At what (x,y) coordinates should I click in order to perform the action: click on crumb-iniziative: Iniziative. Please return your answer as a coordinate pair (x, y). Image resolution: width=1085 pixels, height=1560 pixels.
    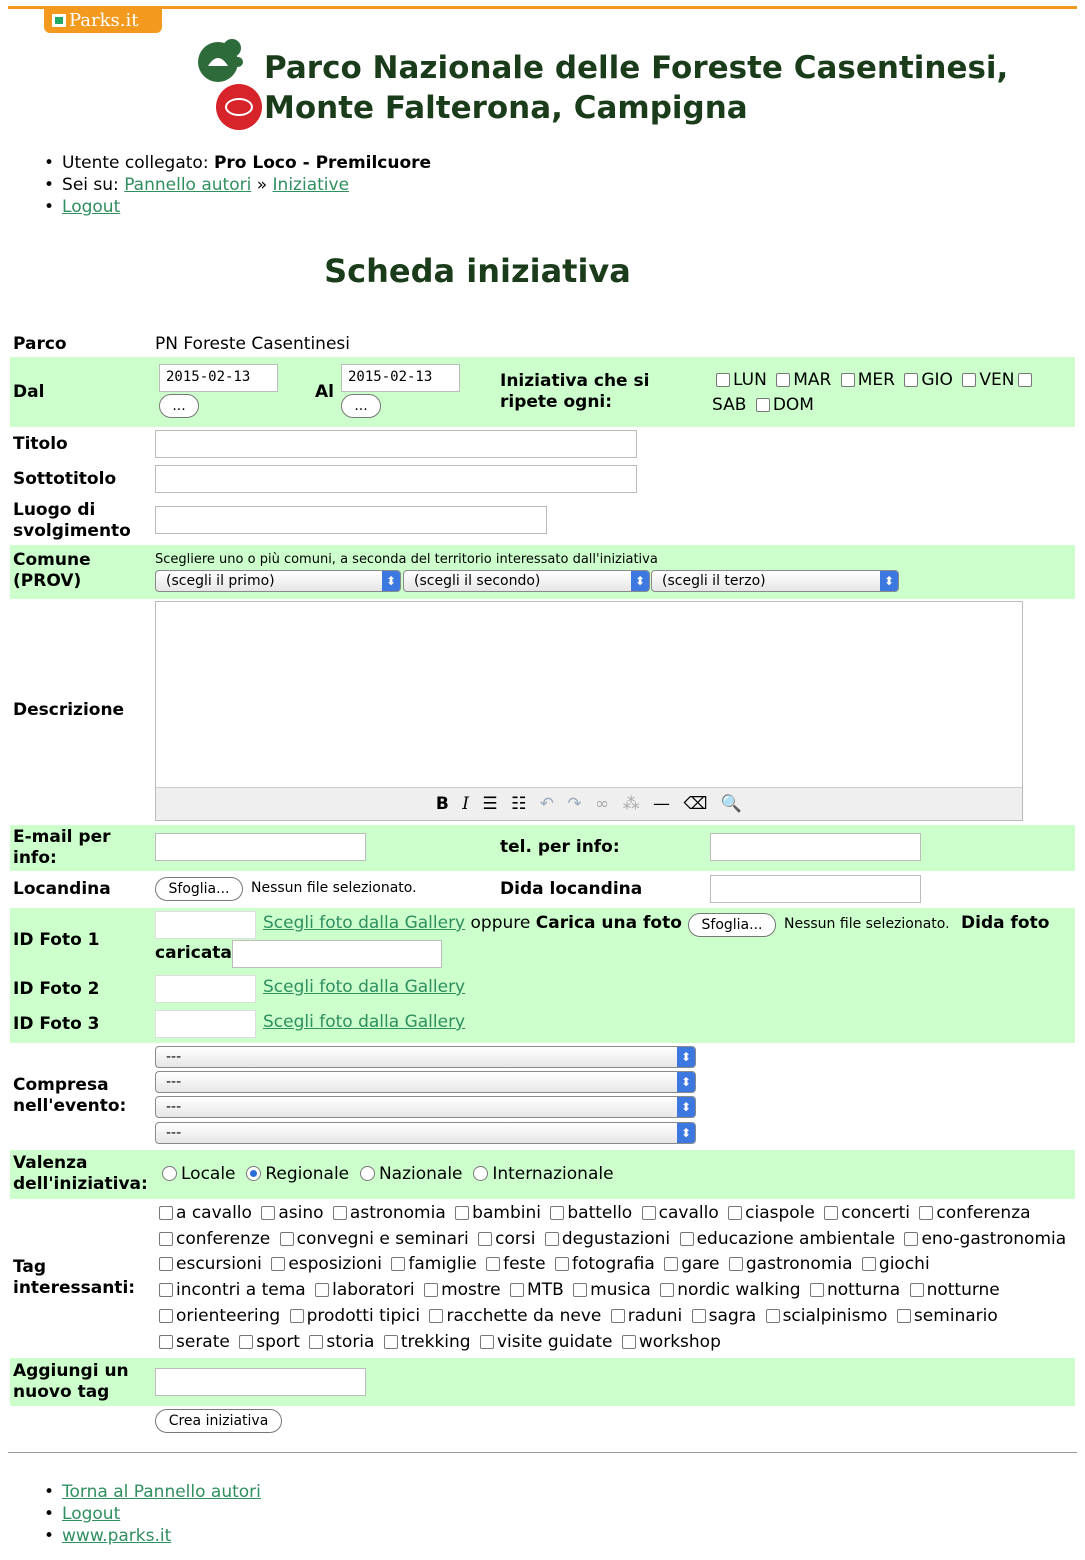
    Looking at the image, I should click on (311, 185).